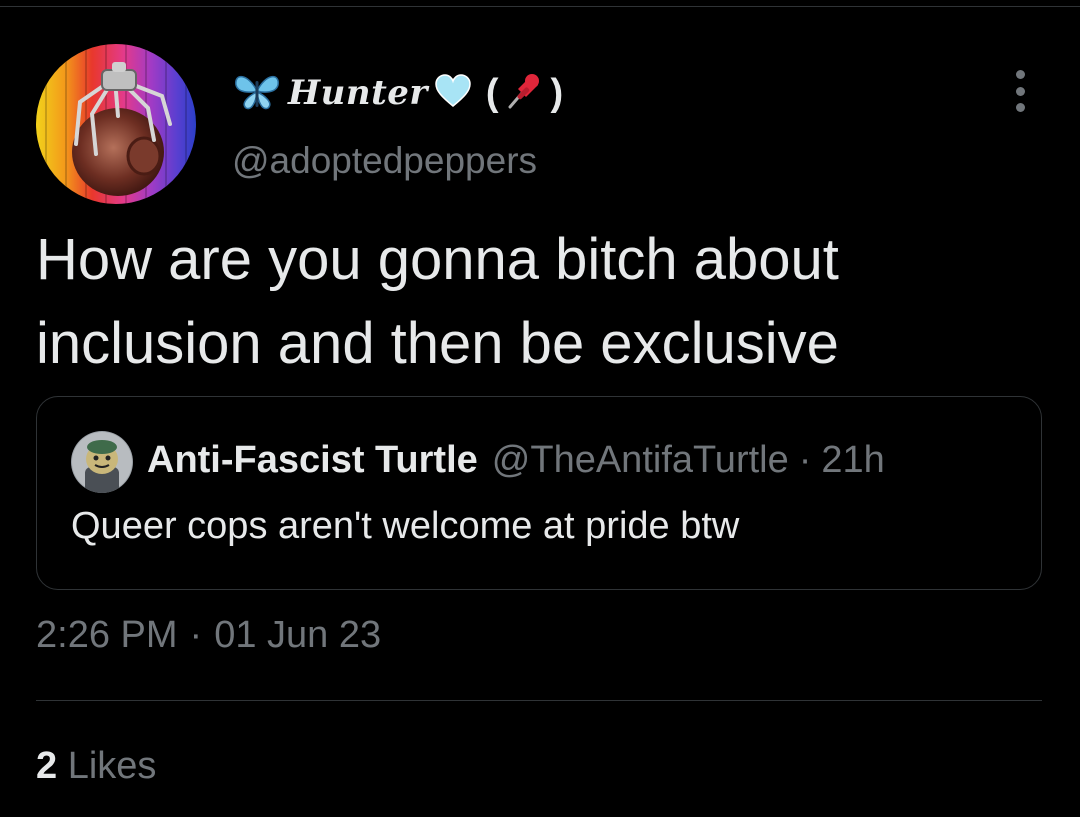  I want to click on butterfly-icon, so click(257, 93).